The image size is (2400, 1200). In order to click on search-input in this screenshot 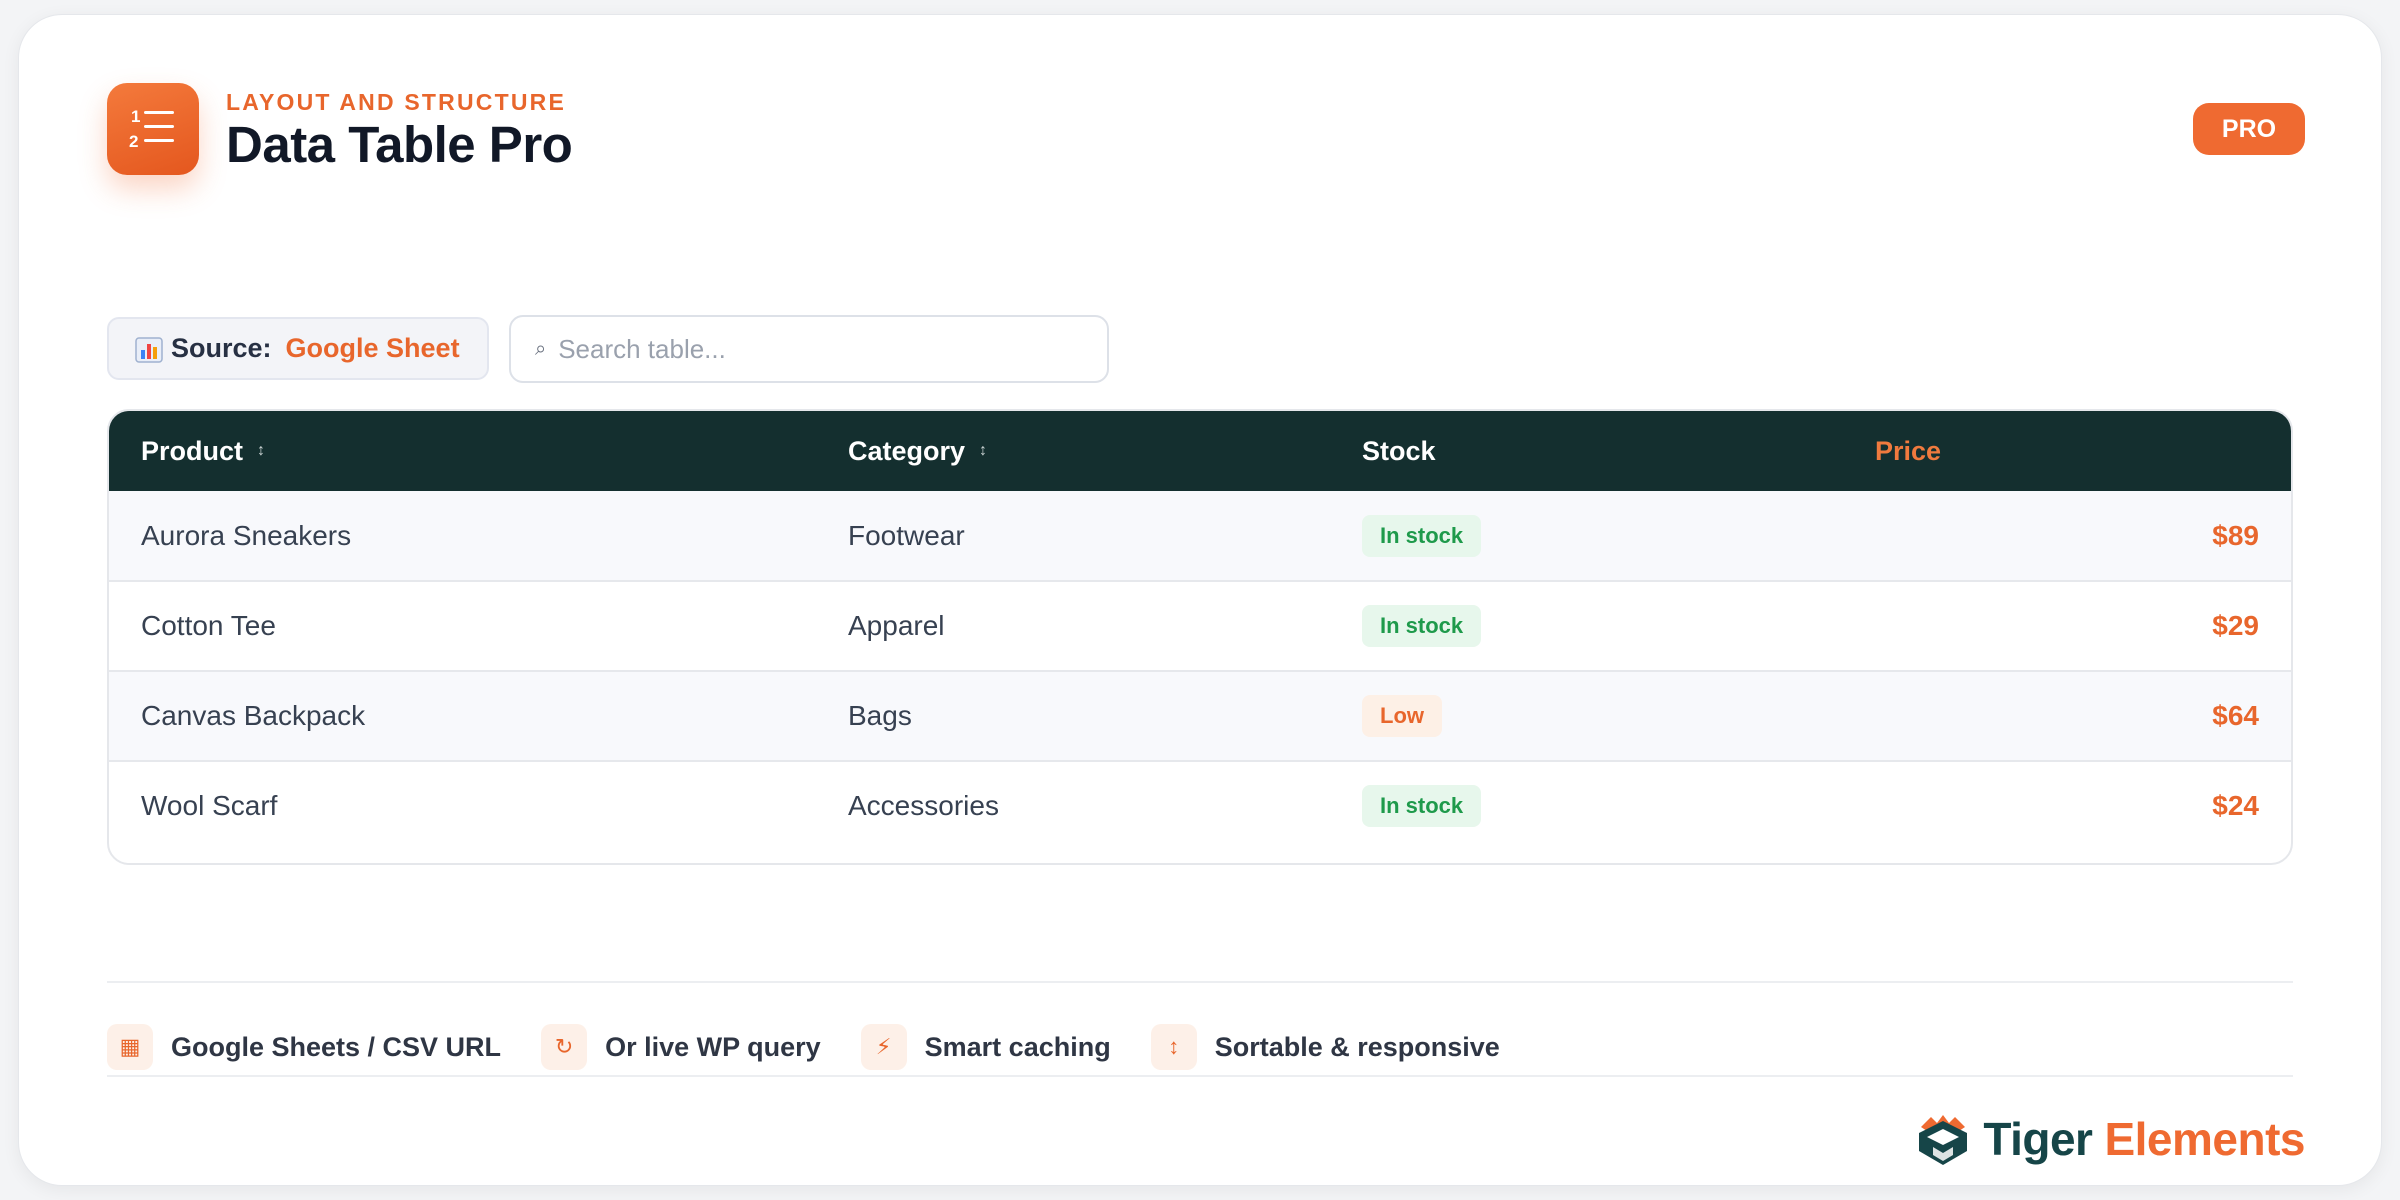, I will do `click(818, 349)`.